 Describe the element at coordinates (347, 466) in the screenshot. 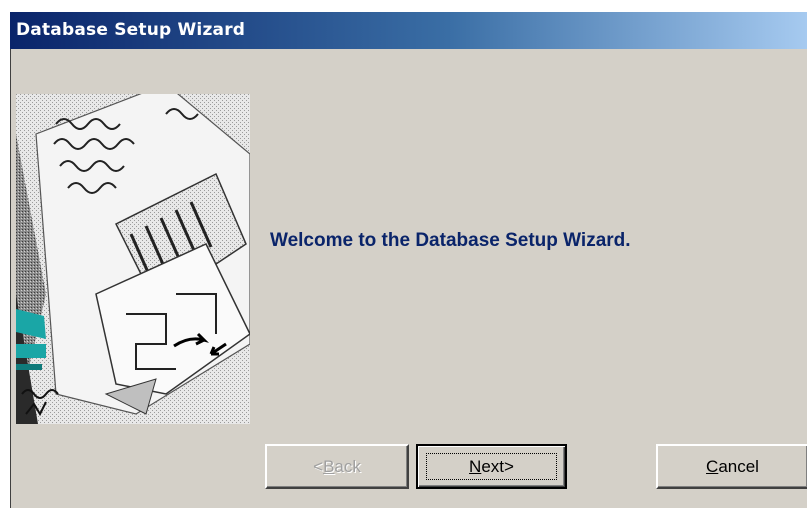

I see `back-button-rest: ack` at that location.